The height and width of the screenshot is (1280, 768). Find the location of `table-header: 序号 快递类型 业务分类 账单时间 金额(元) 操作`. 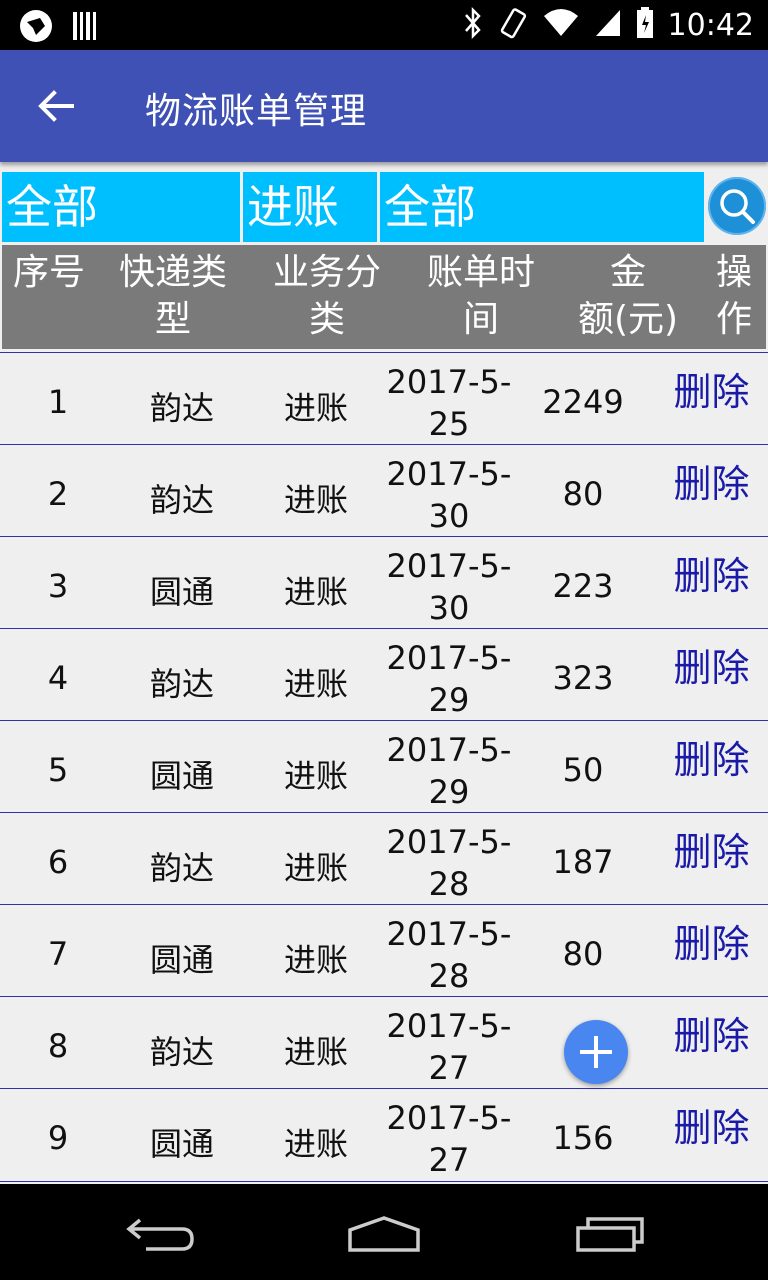

table-header: 序号 快递类型 业务分类 账单时间 金额(元) 操作 is located at coordinates (384, 297).